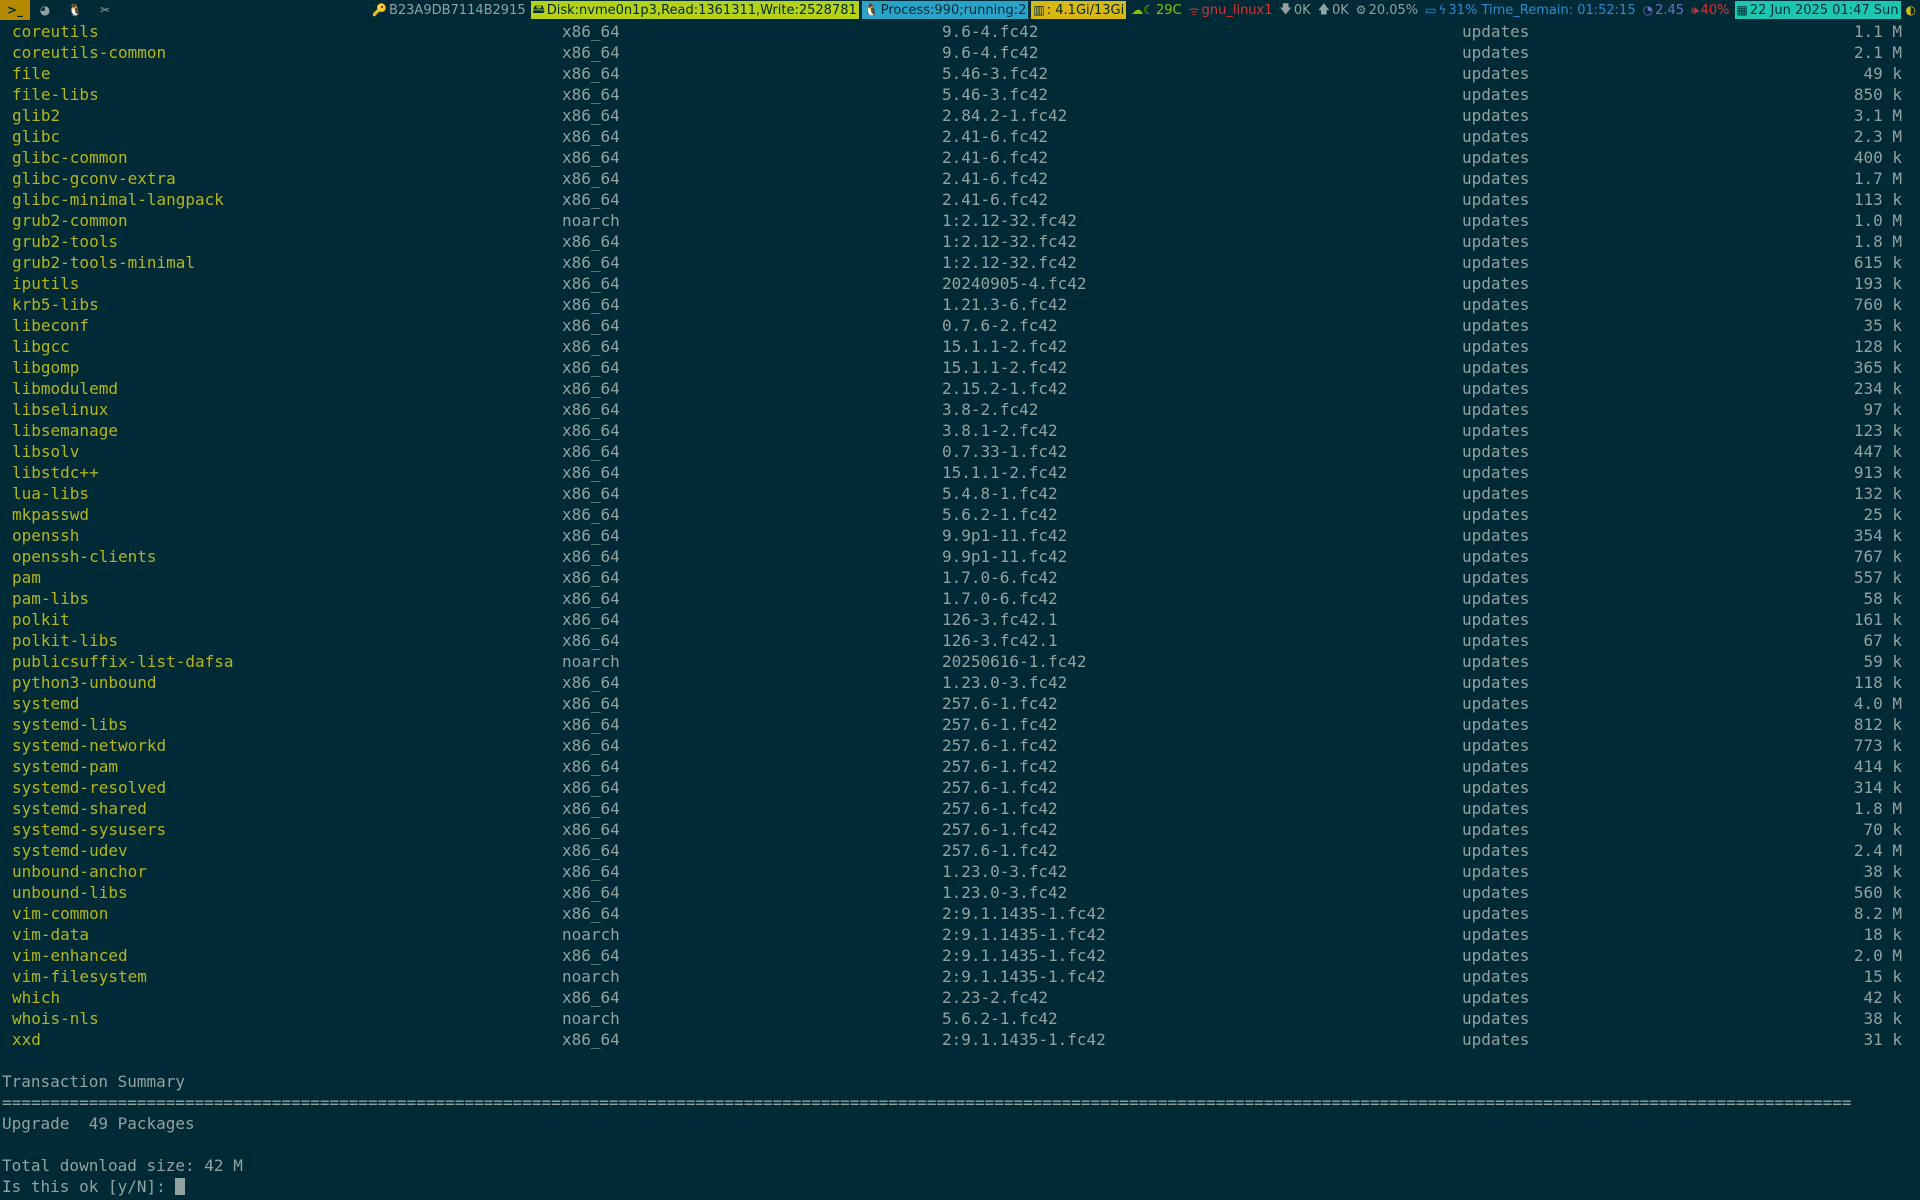 This screenshot has height=1200, width=1920. What do you see at coordinates (55, 31) in the screenshot?
I see `package-name: coreutils` at bounding box center [55, 31].